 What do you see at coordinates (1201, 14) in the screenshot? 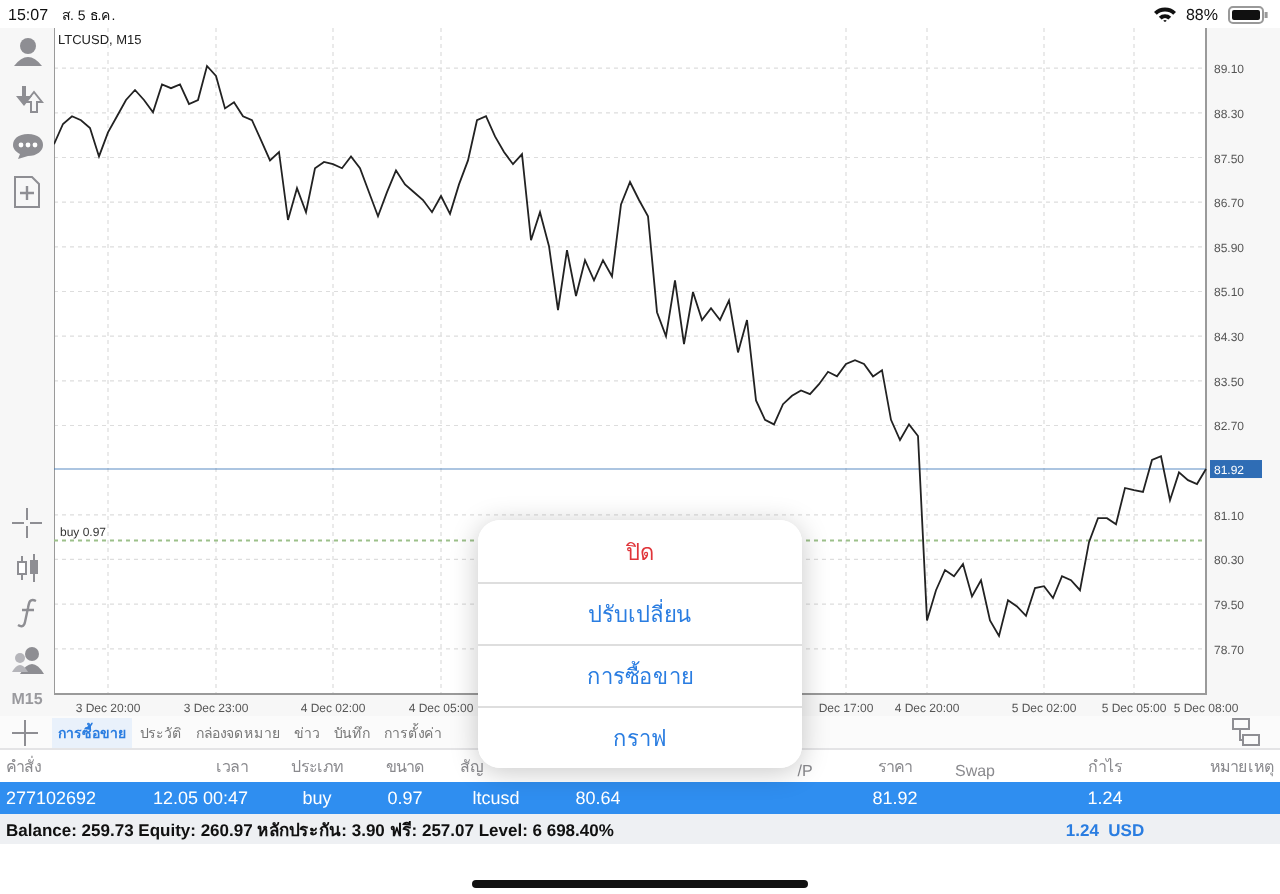
I see `battery-percent: 88%` at bounding box center [1201, 14].